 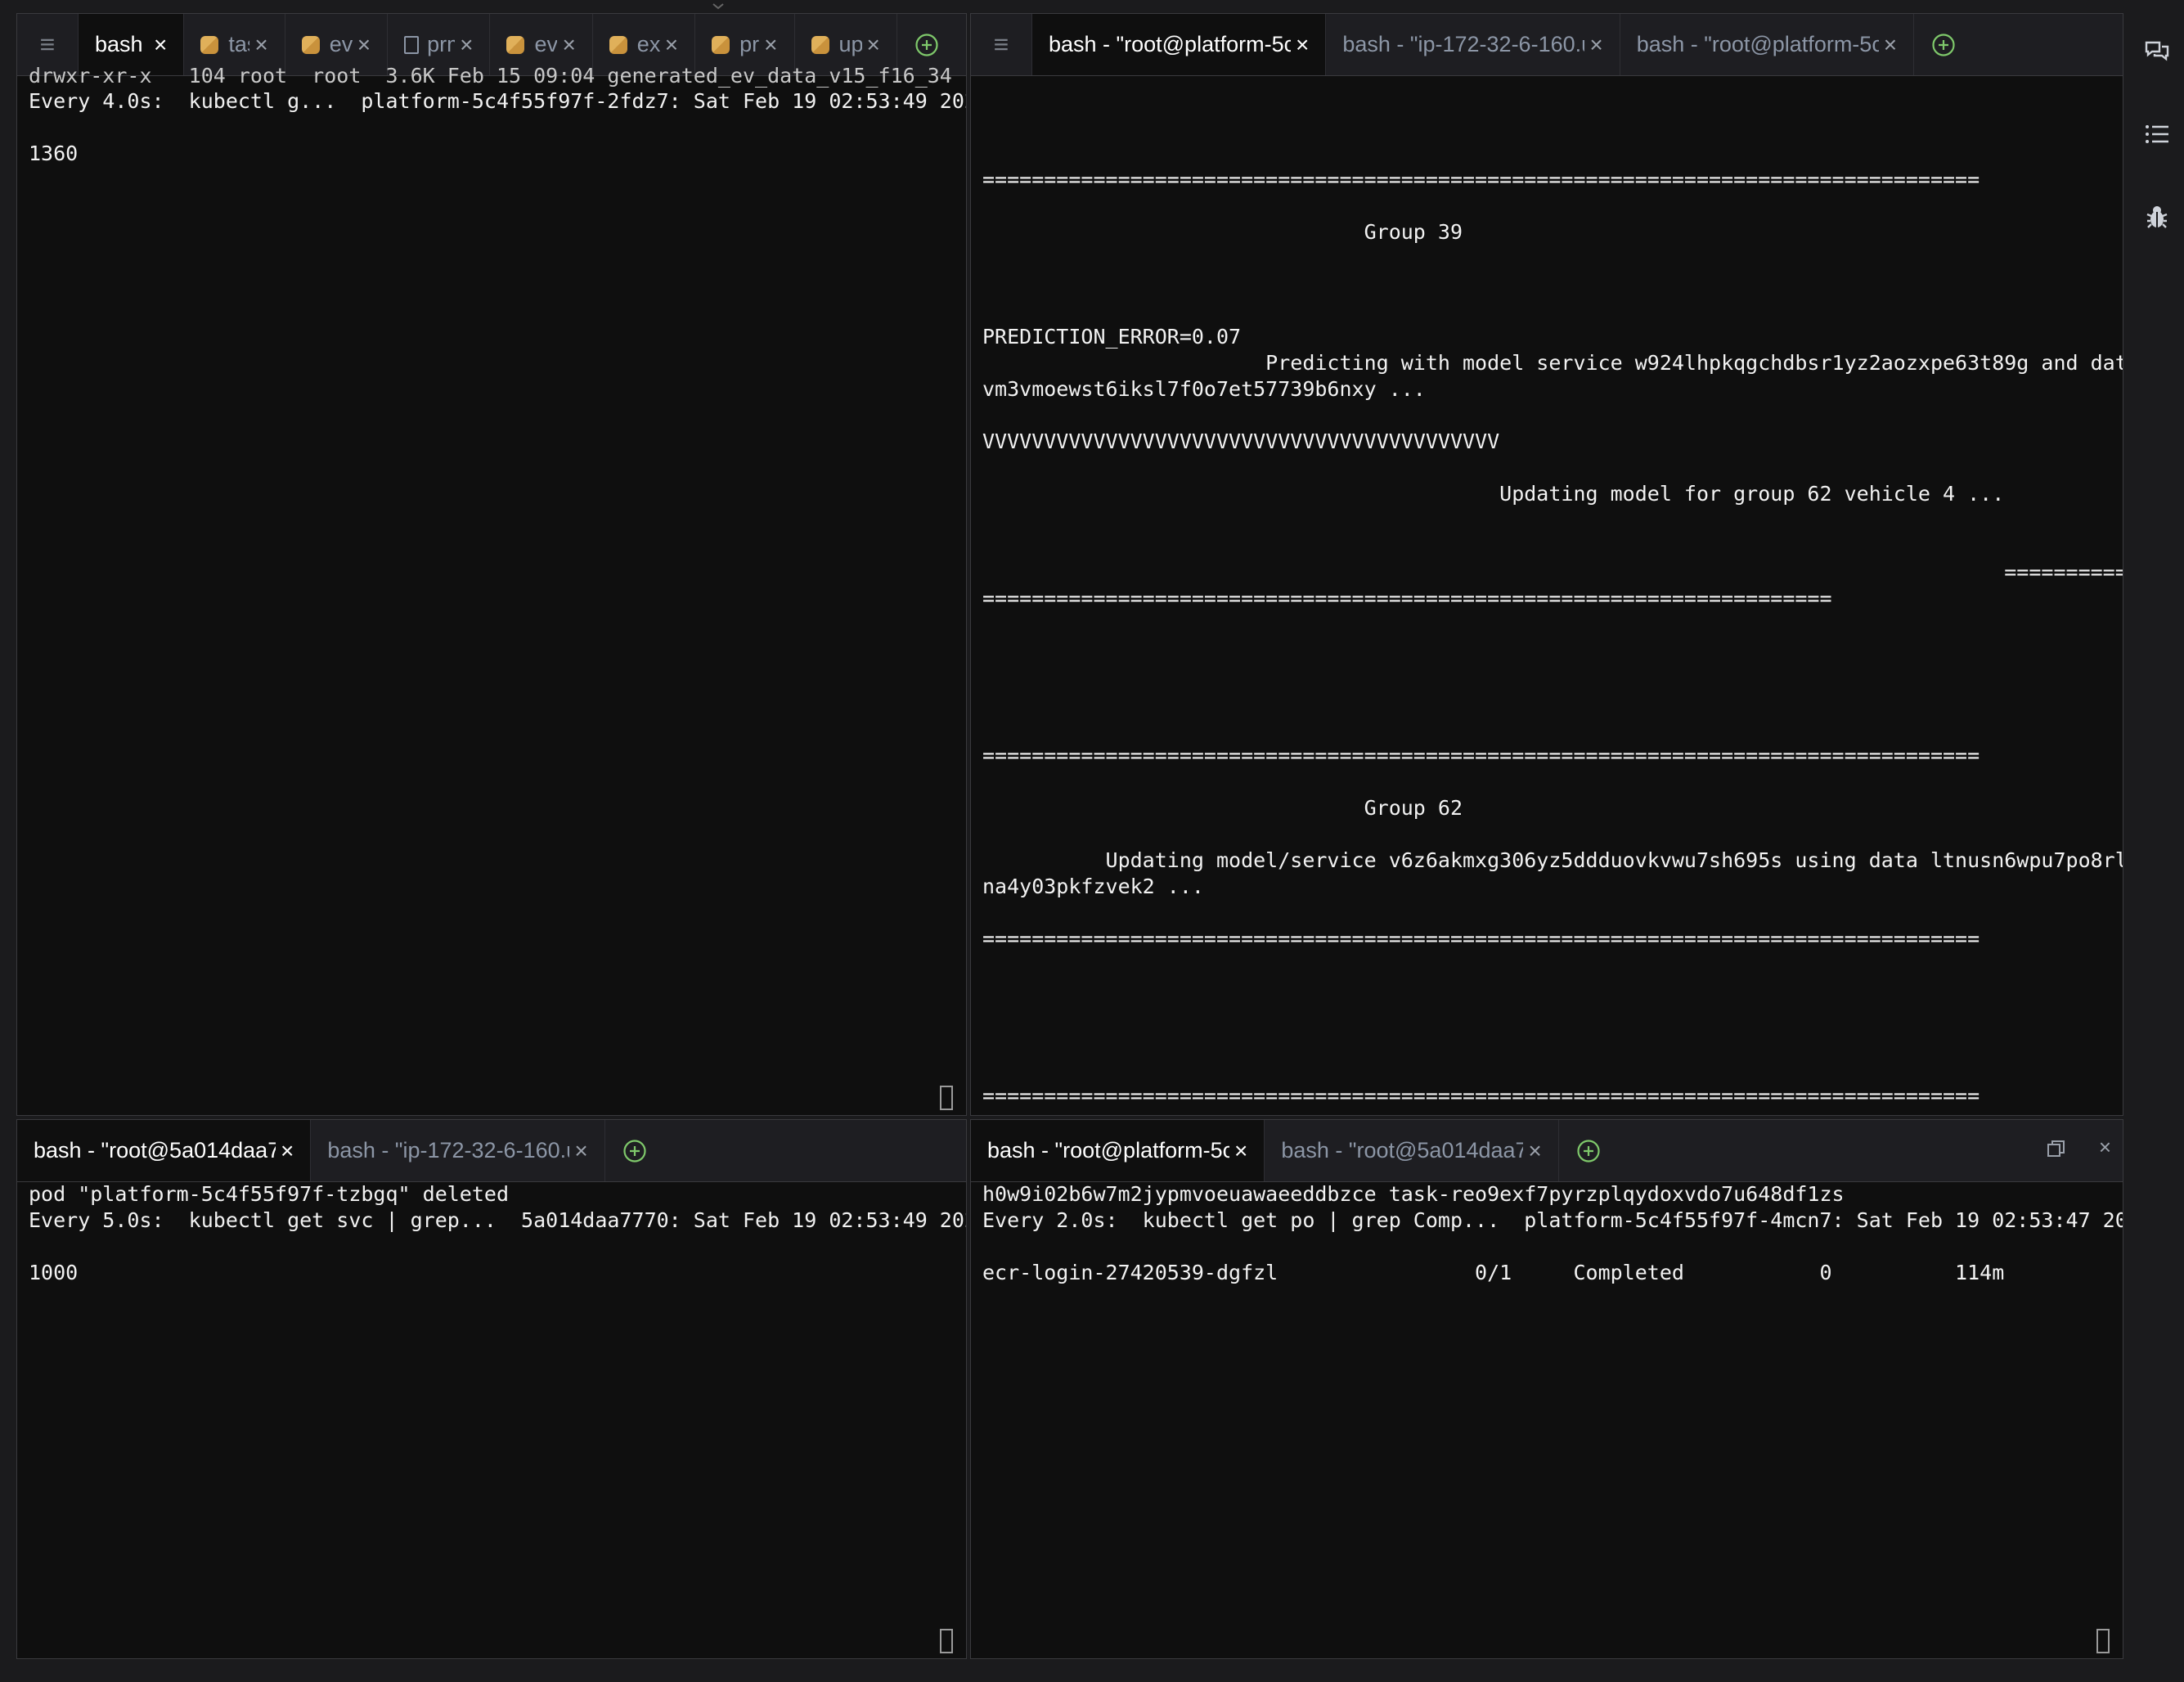 I want to click on terminal-line: PREDICTION_ERROR=0.07, so click(x=1112, y=337).